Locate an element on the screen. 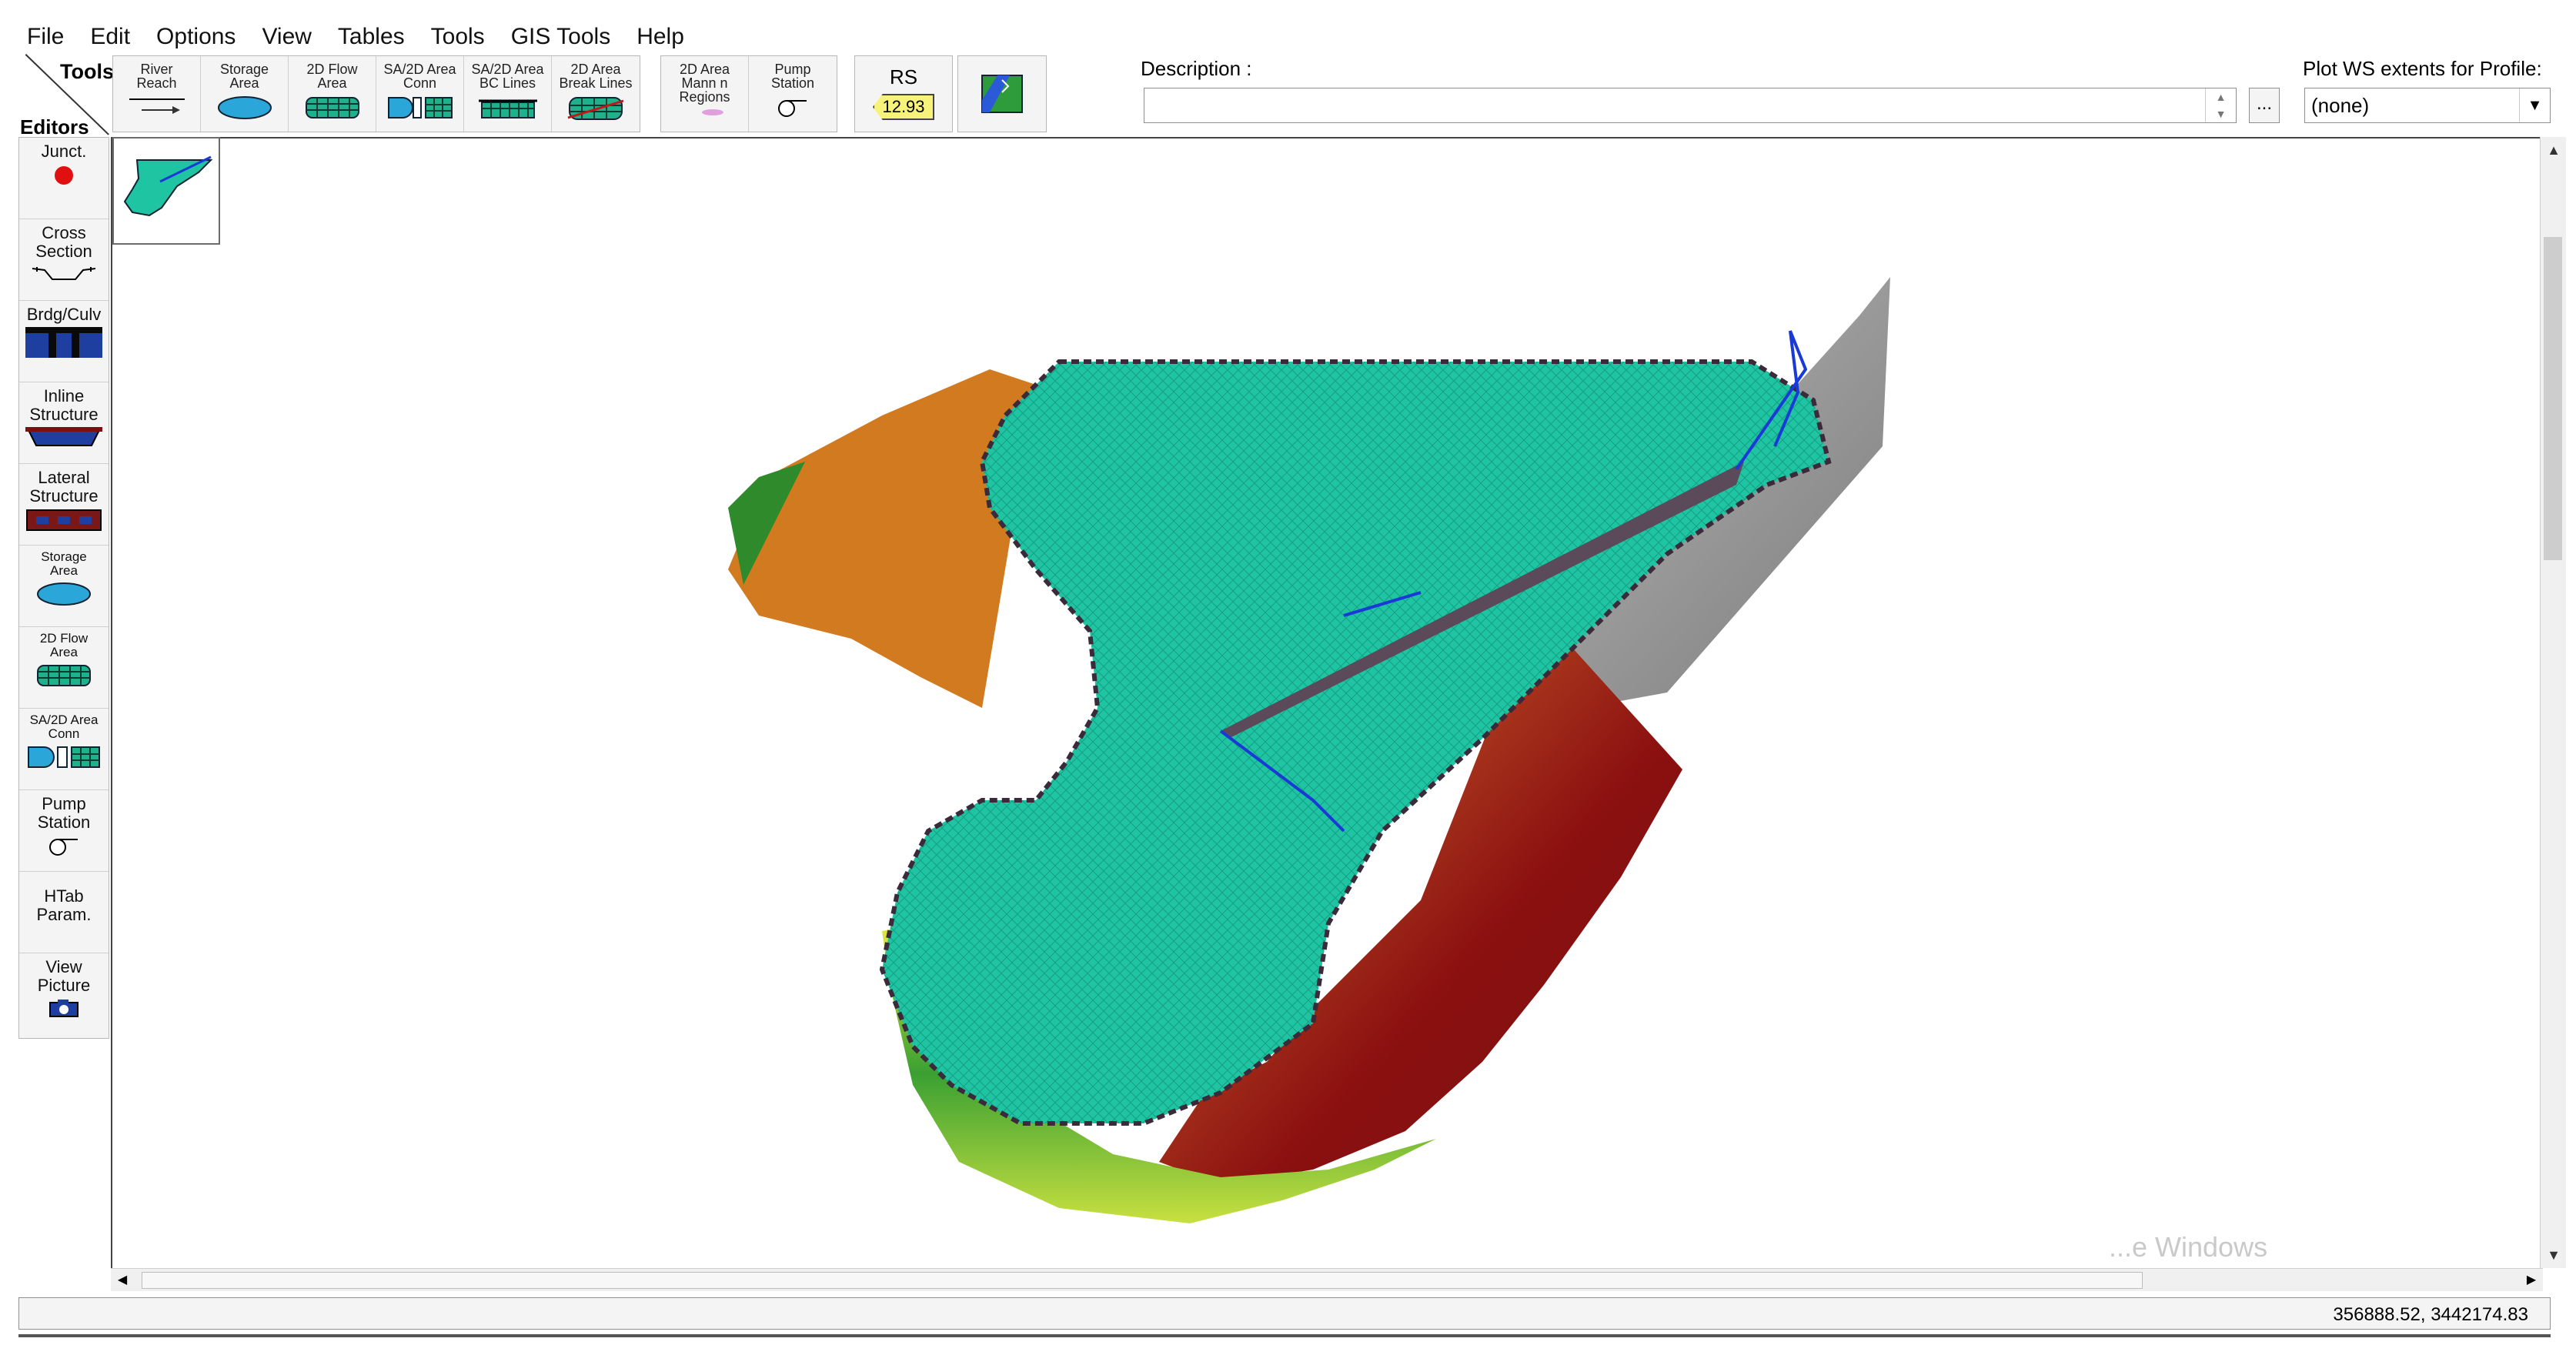  toolbar-group-gis is located at coordinates (1002, 93).